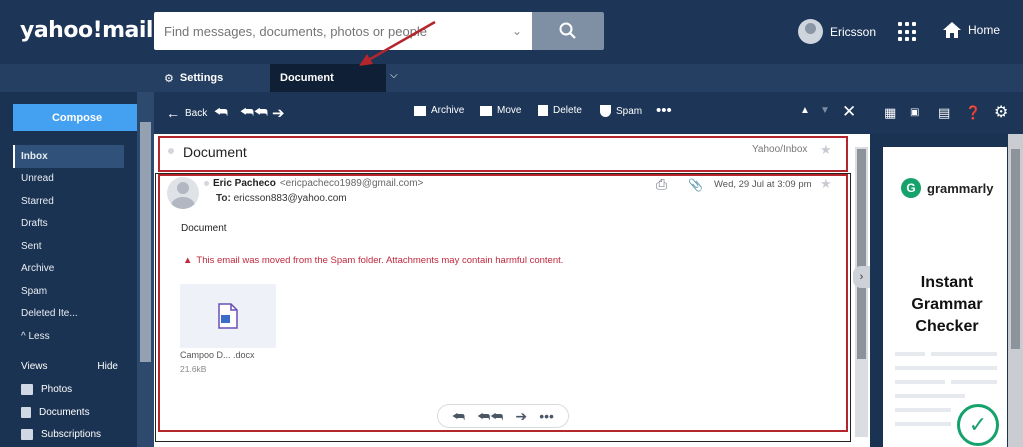 Image resolution: width=1023 pixels, height=447 pixels. I want to click on tab-settings: ⚙ Settings, so click(212, 78).